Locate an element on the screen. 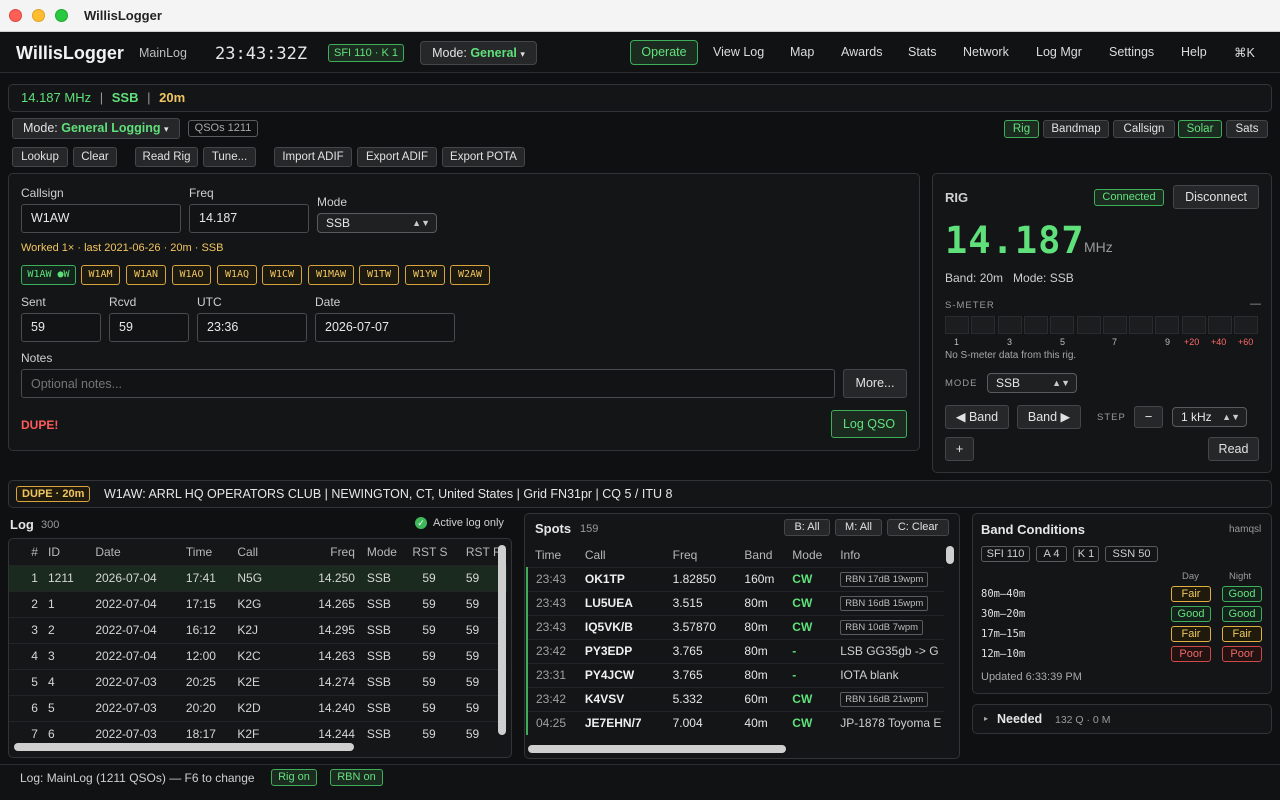 The width and height of the screenshot is (1280, 800). expand-arrow-icon: ▸ is located at coordinates (986, 718).